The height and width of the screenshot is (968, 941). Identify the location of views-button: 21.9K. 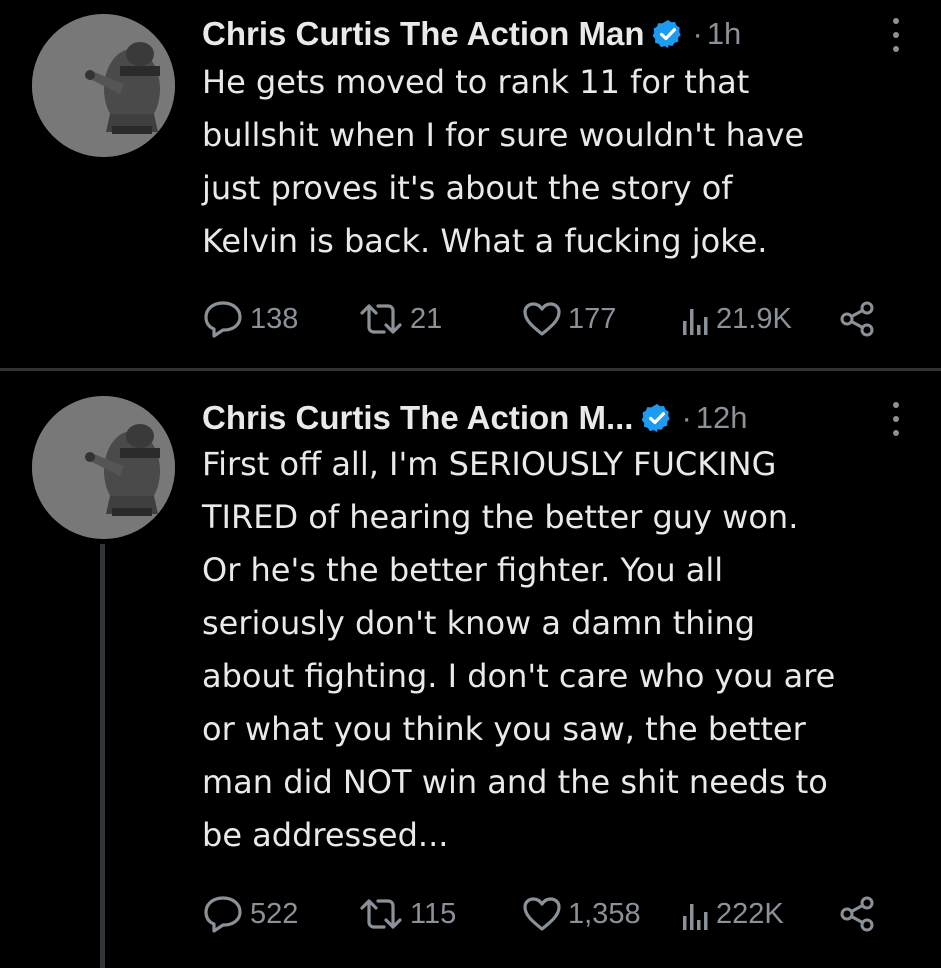
(736, 319).